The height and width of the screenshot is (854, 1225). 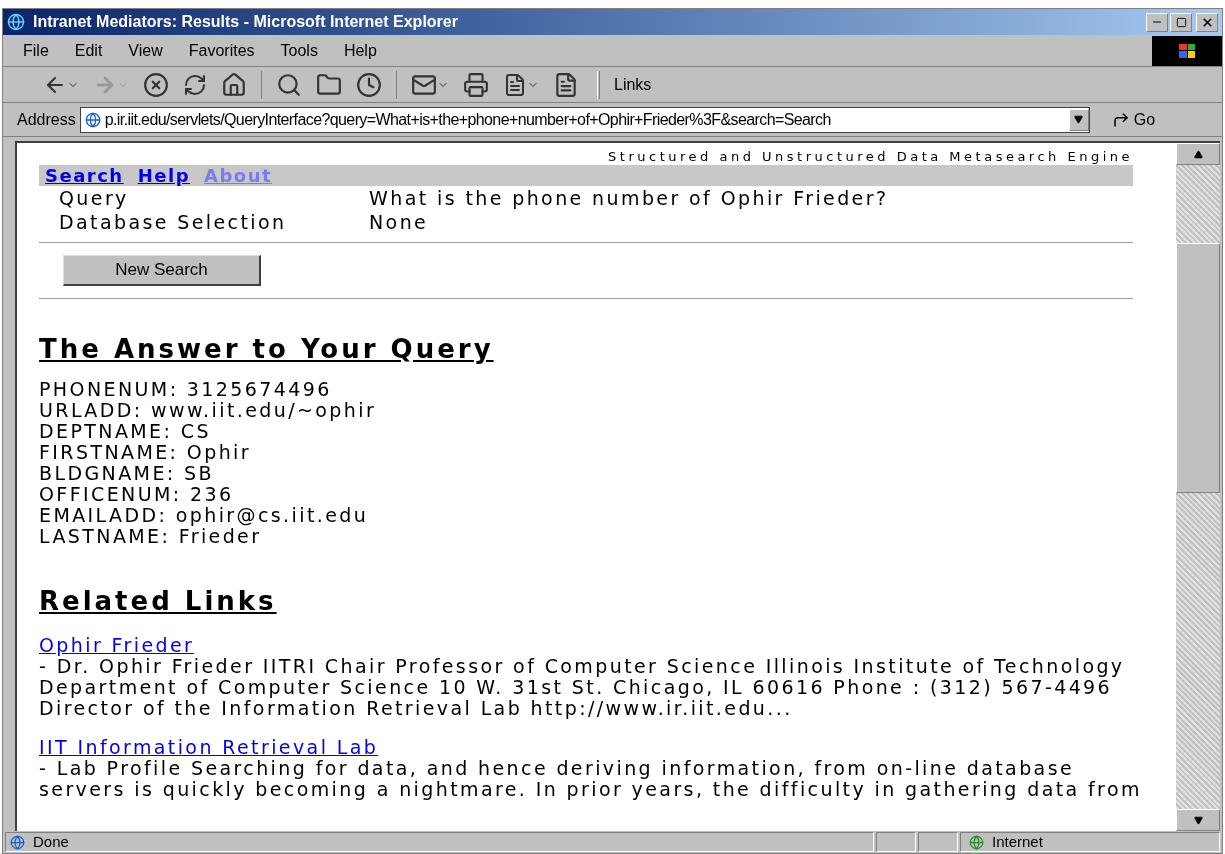 I want to click on answer-line: URLADD: www.iit.edu/~ophir, so click(x=208, y=410).